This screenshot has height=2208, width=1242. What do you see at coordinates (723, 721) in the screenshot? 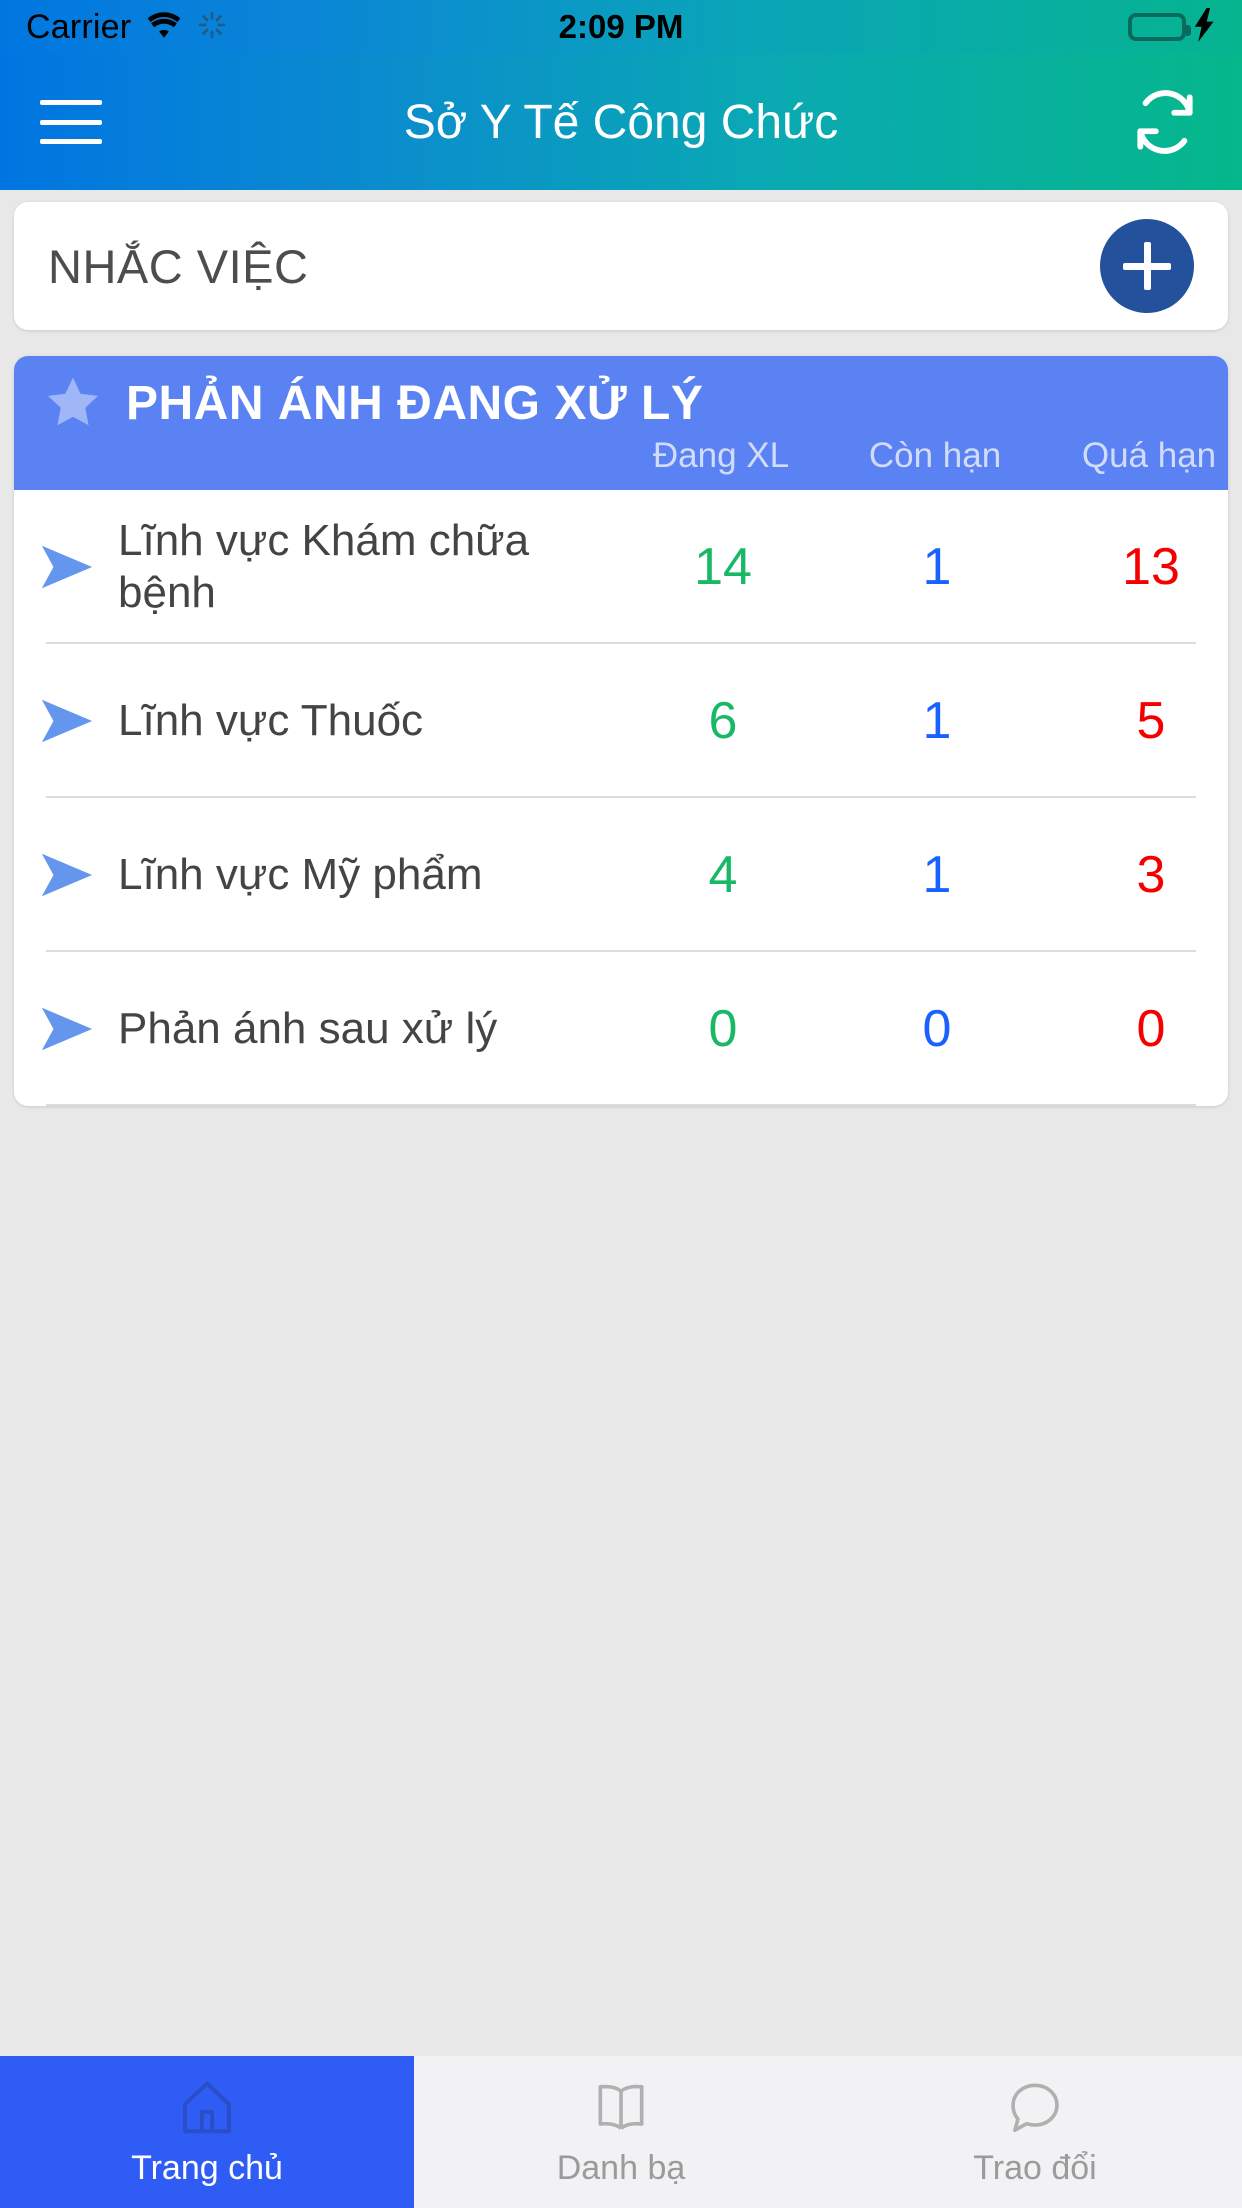
I see `cell-dang-xl: 6` at bounding box center [723, 721].